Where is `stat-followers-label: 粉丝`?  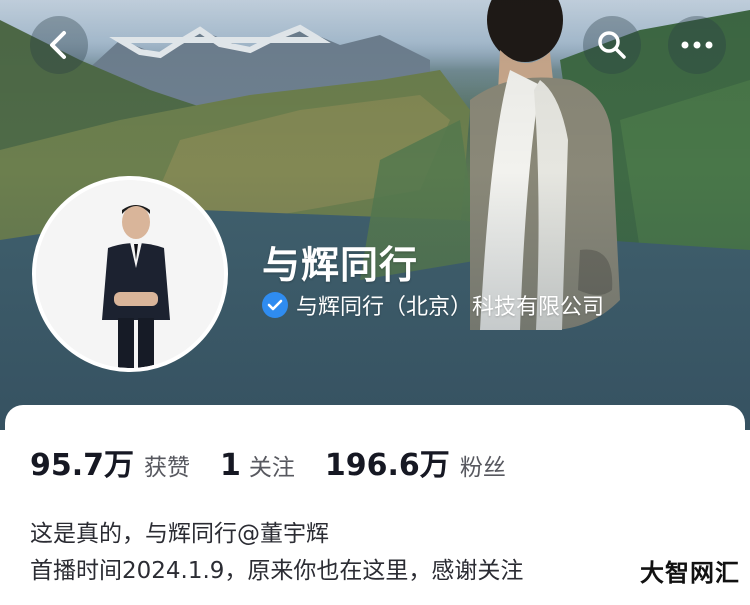
stat-followers-label: 粉丝 is located at coordinates (482, 468).